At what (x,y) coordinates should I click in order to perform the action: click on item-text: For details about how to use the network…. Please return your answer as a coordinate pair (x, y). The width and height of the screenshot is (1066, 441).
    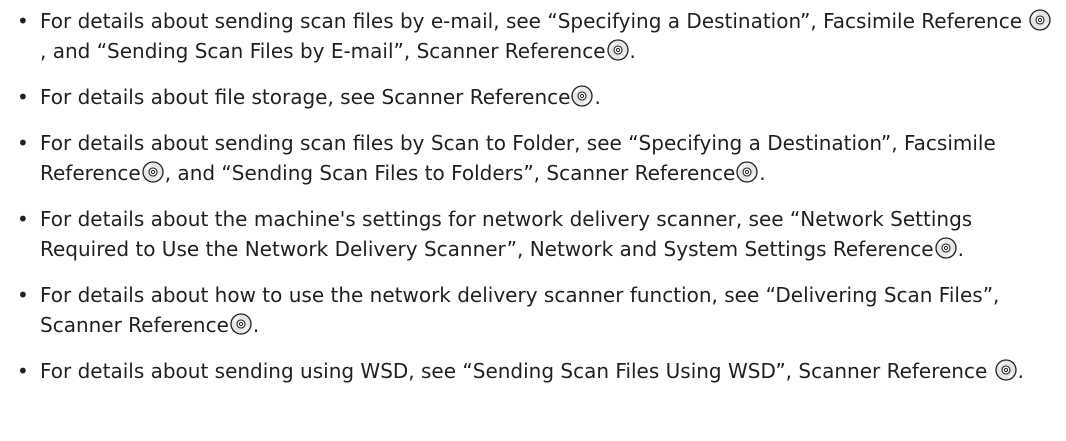
    Looking at the image, I should click on (520, 310).